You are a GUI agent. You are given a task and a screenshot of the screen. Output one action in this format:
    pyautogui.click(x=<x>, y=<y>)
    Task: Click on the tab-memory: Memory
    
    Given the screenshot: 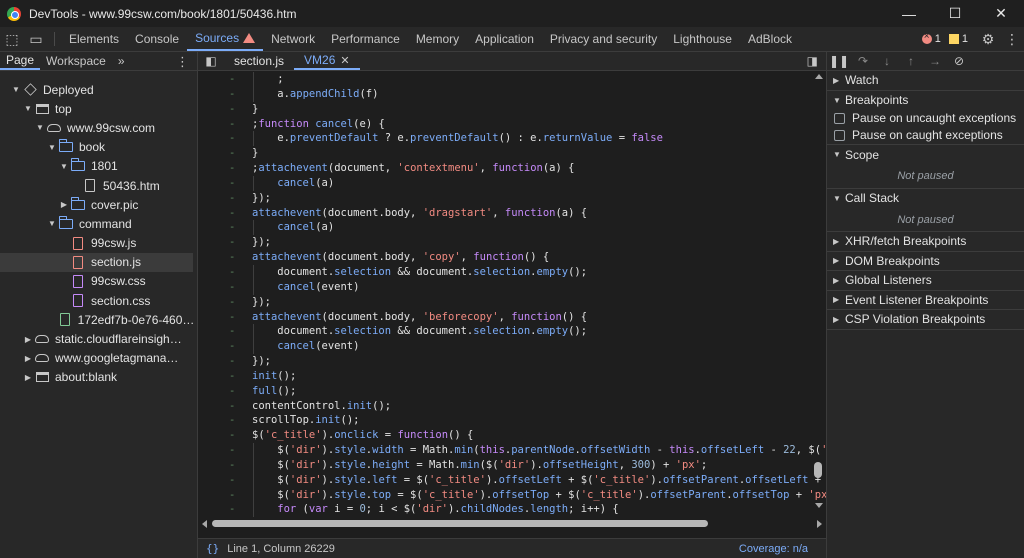 What is the action you would take?
    pyautogui.click(x=437, y=39)
    